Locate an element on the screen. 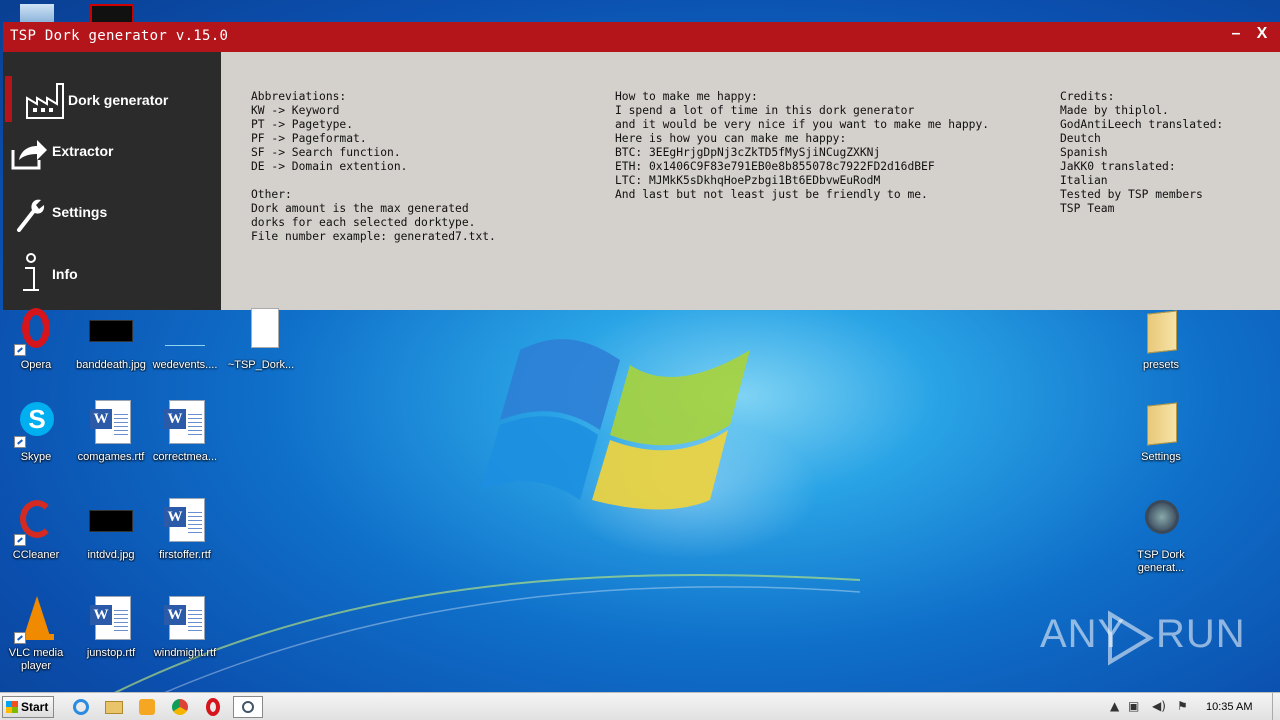  window-title: TSP Dork generator v.15.0 is located at coordinates (119, 36).